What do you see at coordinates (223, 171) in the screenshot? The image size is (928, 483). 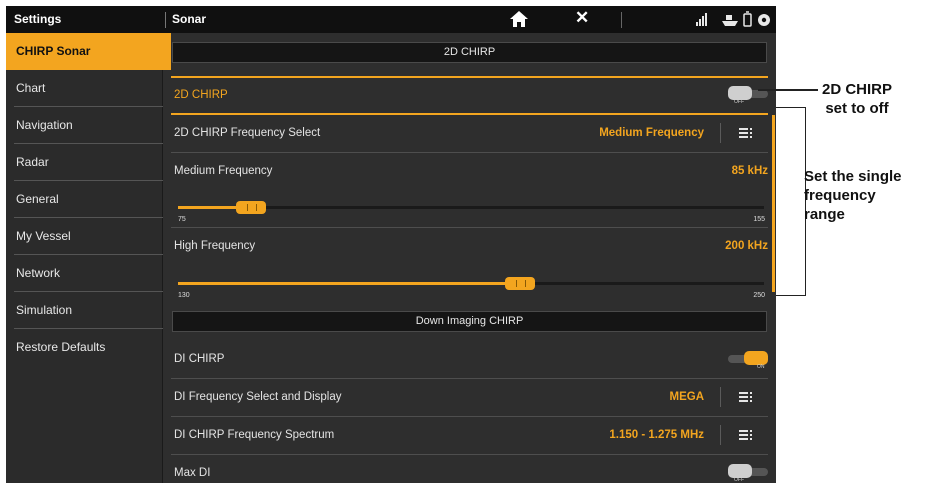 I see `row-label: Medium Frequency` at bounding box center [223, 171].